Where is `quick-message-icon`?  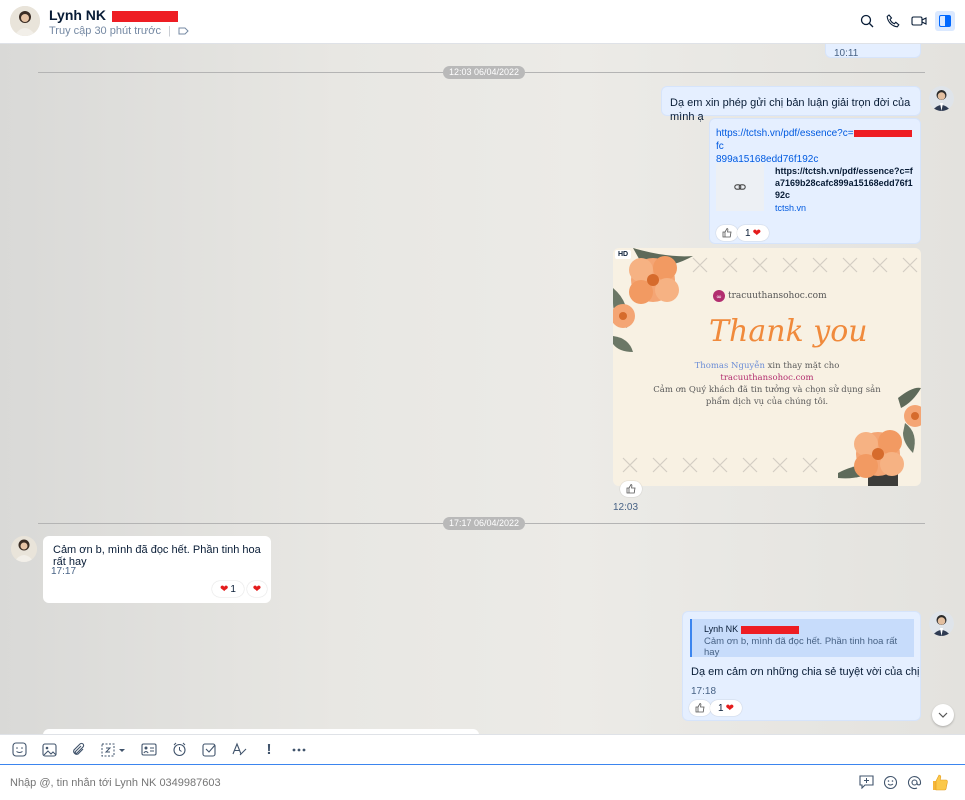
quick-message-icon is located at coordinates (866, 782).